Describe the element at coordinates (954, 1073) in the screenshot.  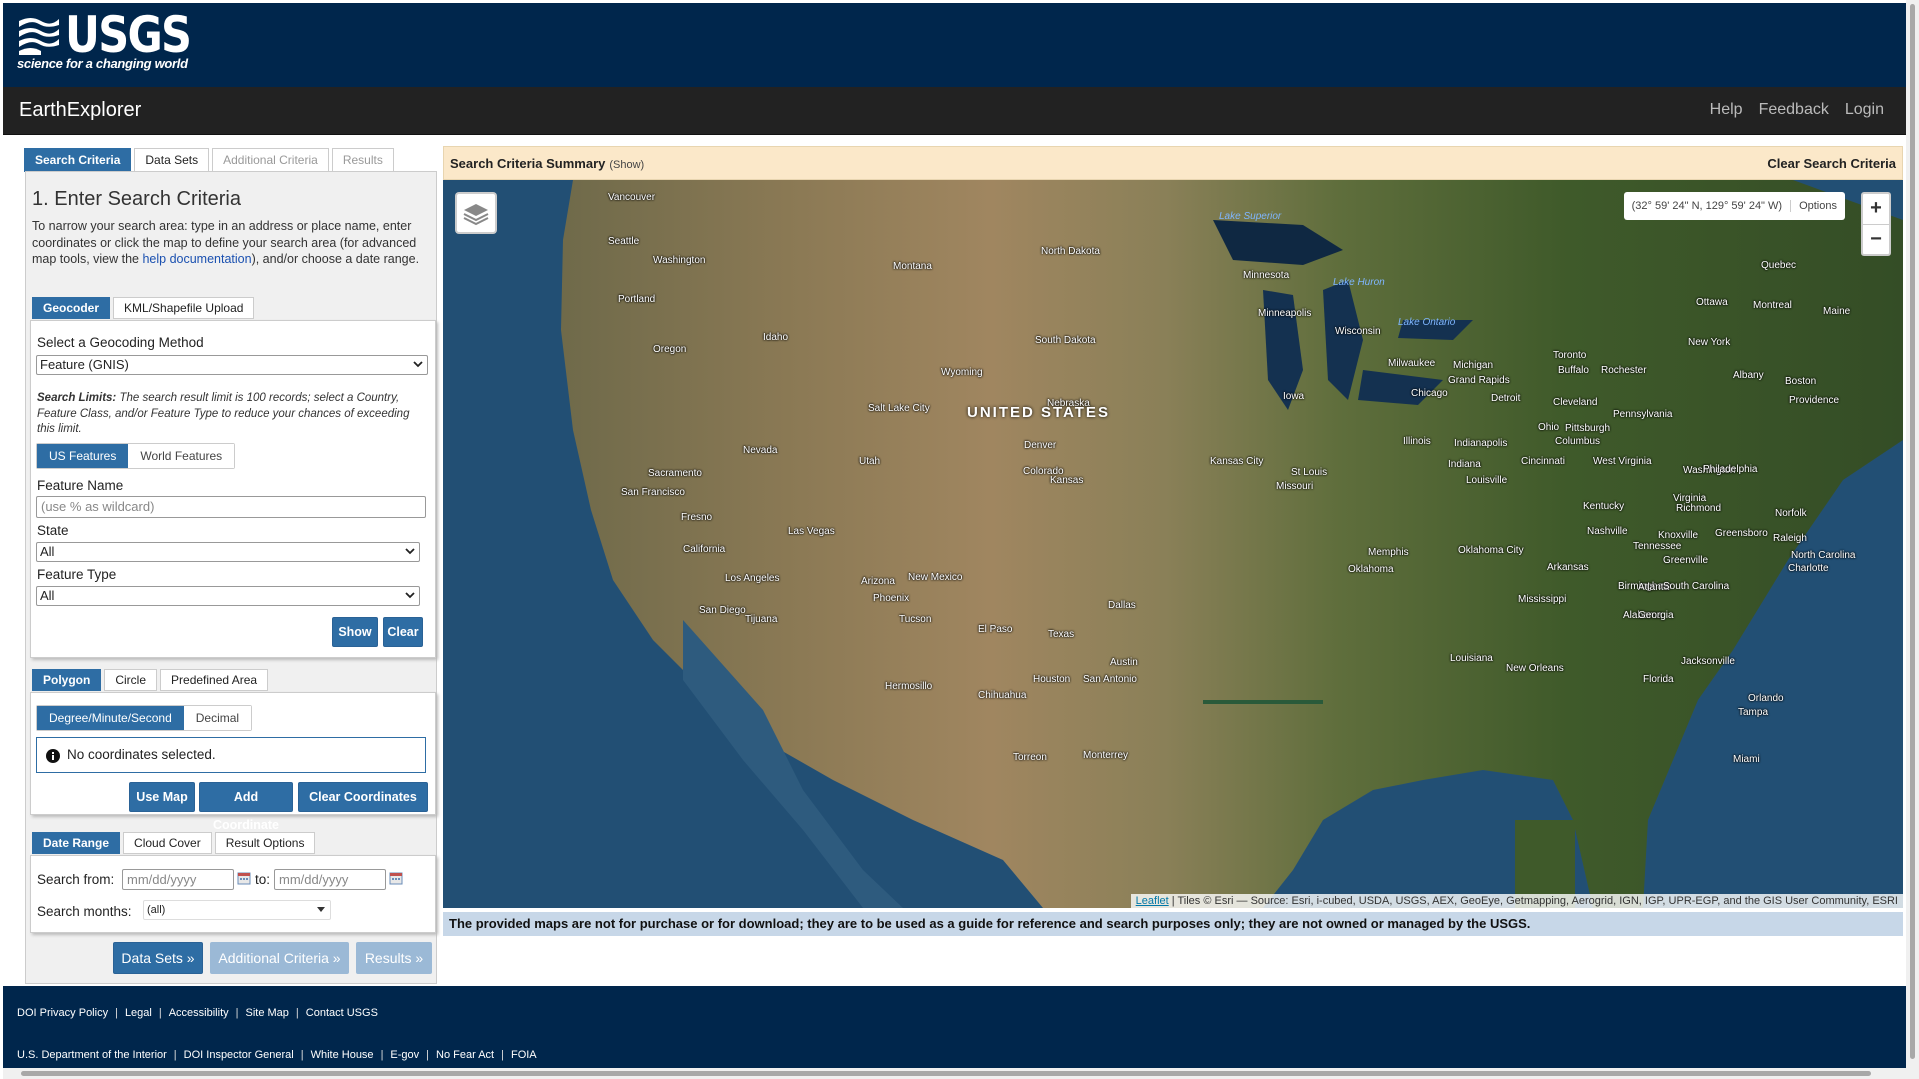
I see `horizontal-scrollbar` at that location.